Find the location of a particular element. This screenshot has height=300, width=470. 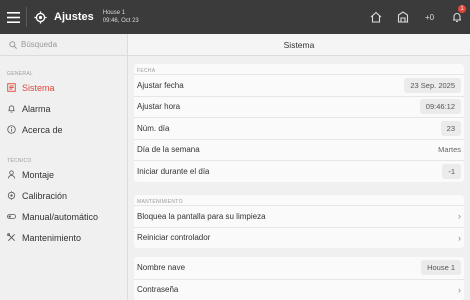

toggle-icon is located at coordinates (11, 216).